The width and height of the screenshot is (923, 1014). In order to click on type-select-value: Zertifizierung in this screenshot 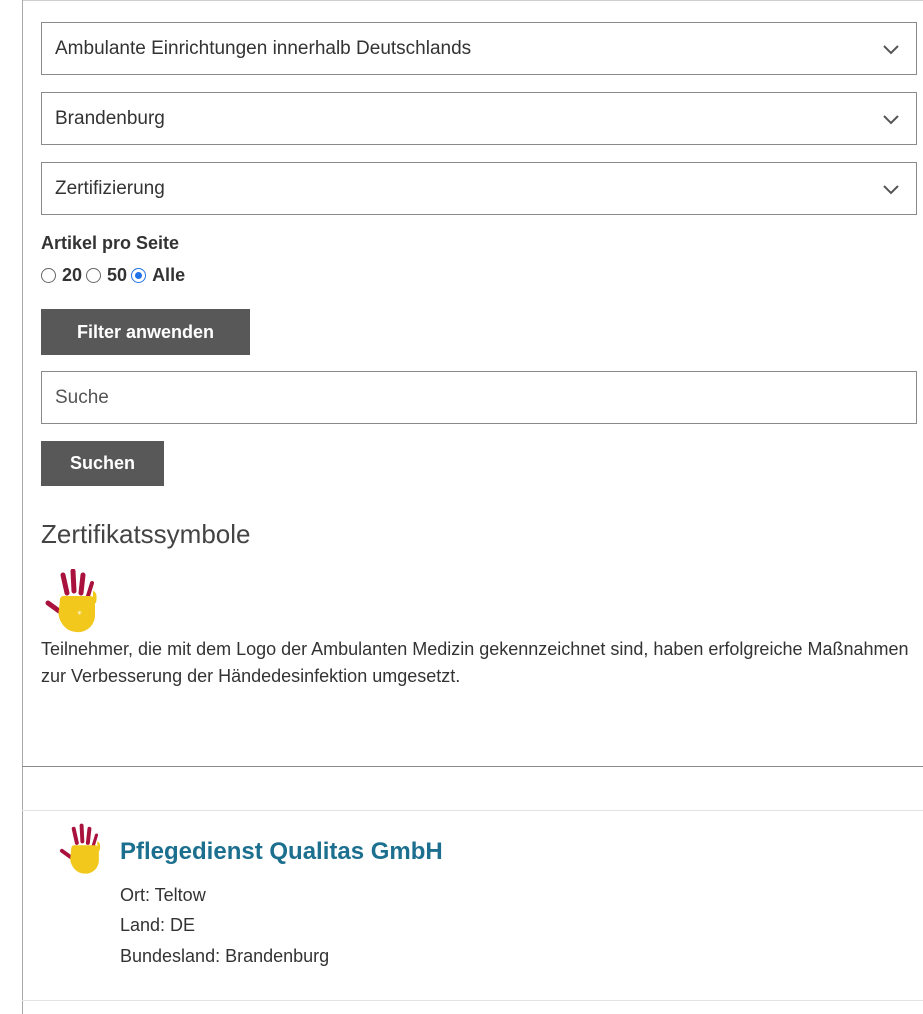, I will do `click(110, 188)`.